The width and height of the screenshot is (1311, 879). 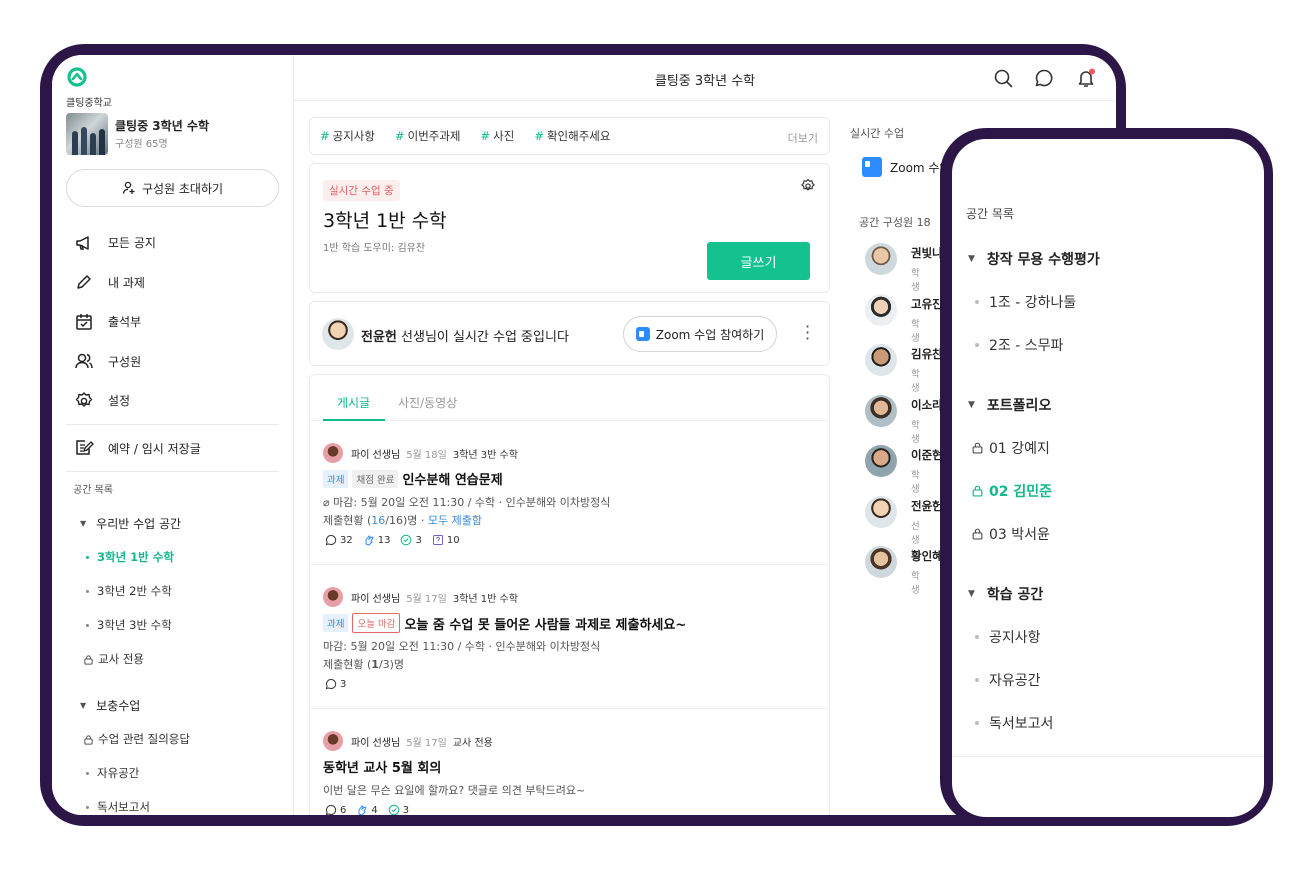 What do you see at coordinates (325, 136) in the screenshot?
I see `hash-symbol: #` at bounding box center [325, 136].